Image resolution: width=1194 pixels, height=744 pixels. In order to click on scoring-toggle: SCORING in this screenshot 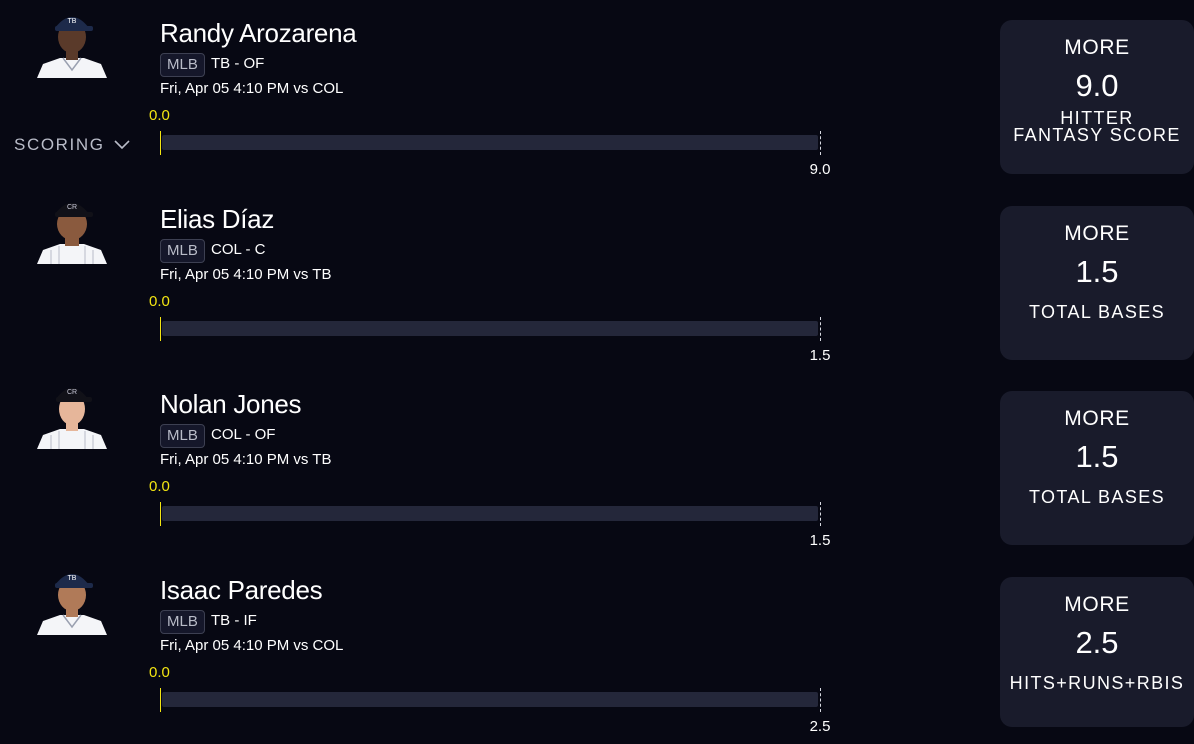, I will do `click(72, 145)`.